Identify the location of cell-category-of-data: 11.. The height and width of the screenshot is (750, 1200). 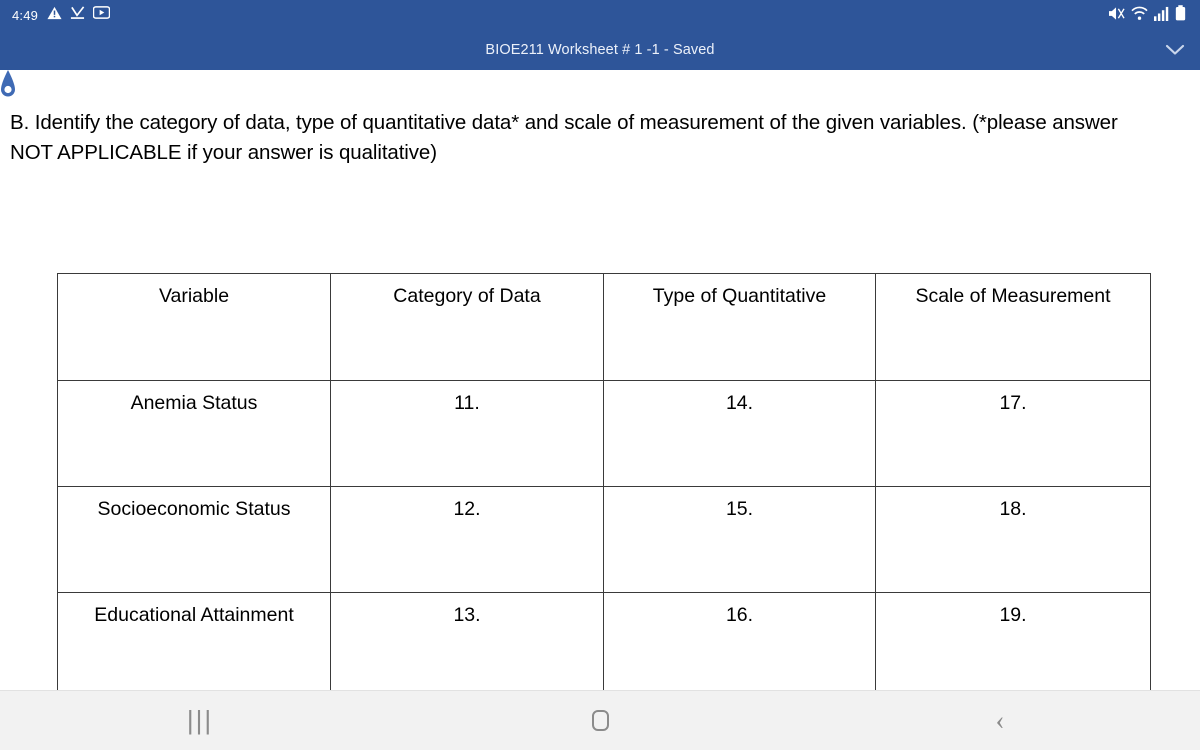
(467, 433).